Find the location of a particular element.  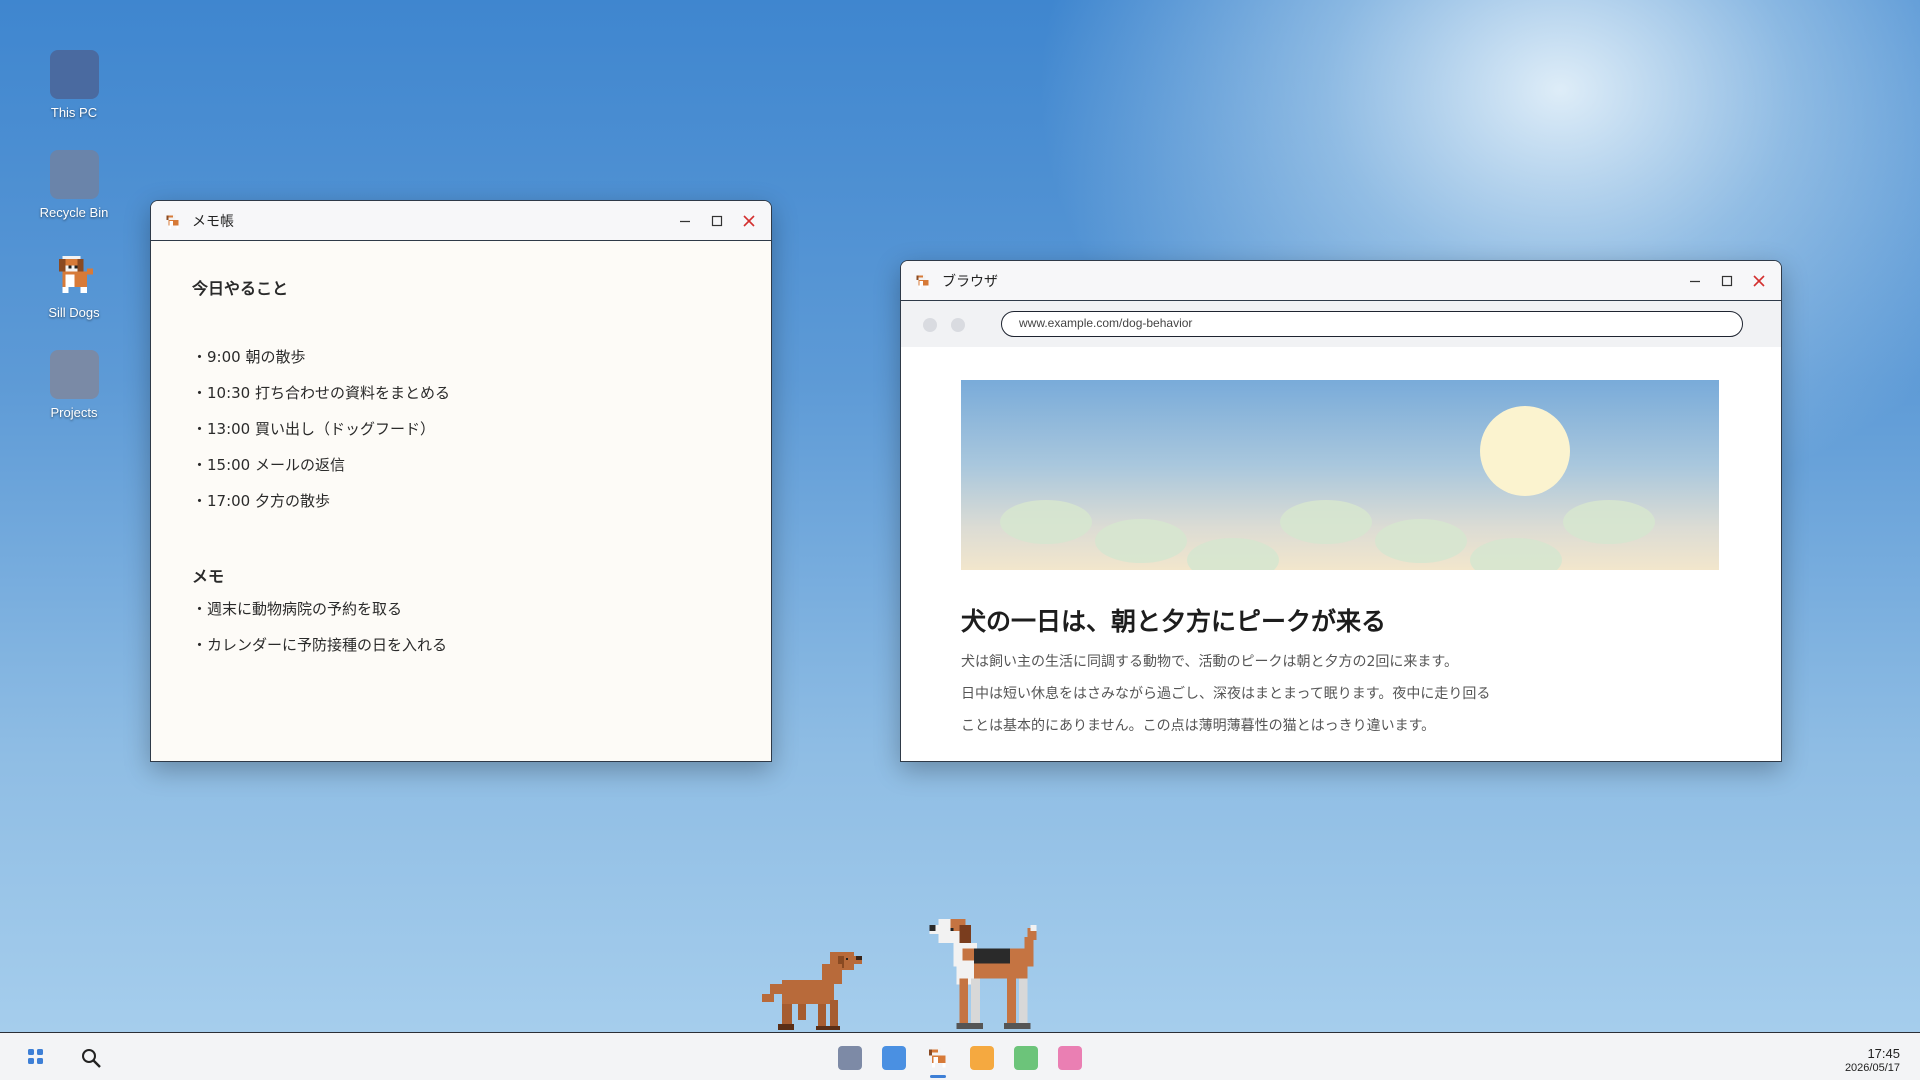

this-pc-icon is located at coordinates (74, 74).